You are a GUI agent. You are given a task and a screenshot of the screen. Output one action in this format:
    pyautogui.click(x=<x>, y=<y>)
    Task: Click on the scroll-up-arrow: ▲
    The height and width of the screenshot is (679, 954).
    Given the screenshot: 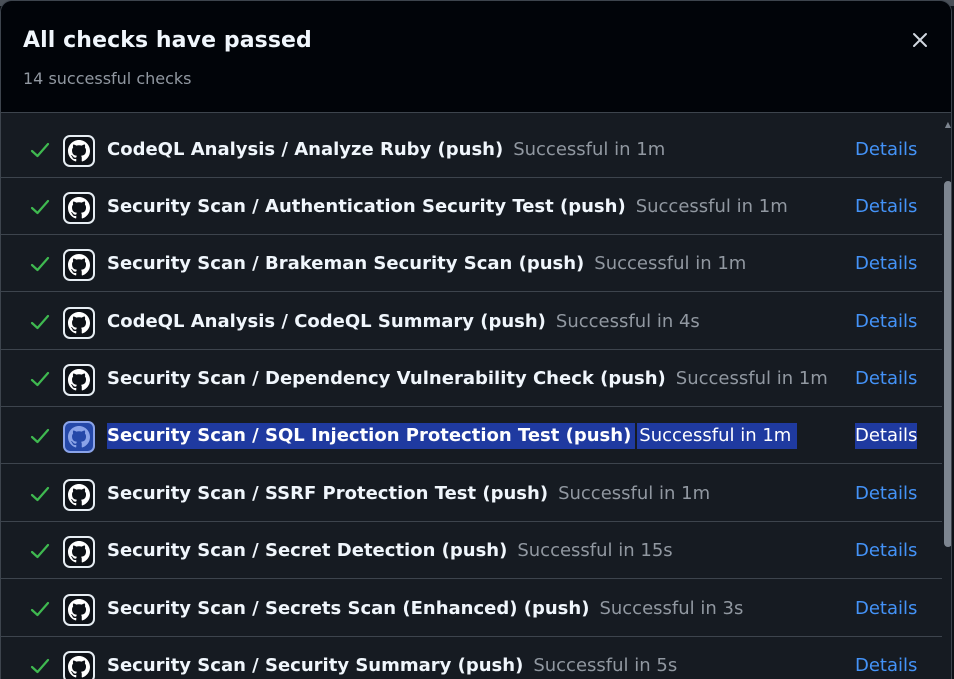 What is the action you would take?
    pyautogui.click(x=947, y=125)
    